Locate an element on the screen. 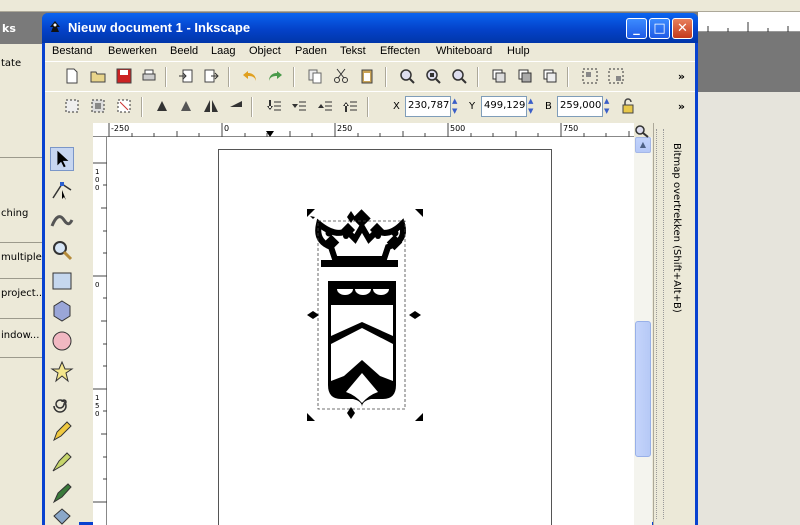 The image size is (800, 525). scroll-thumb is located at coordinates (643, 389).